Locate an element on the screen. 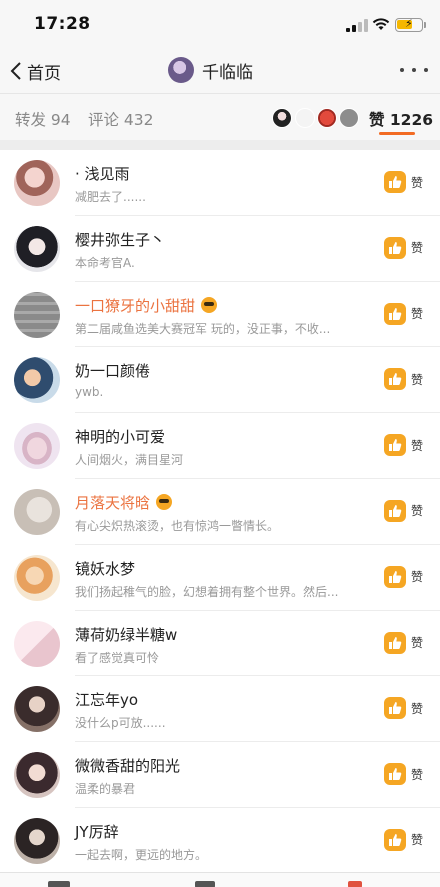 The image size is (440, 887). tab-like: 赞 1226 is located at coordinates (401, 119).